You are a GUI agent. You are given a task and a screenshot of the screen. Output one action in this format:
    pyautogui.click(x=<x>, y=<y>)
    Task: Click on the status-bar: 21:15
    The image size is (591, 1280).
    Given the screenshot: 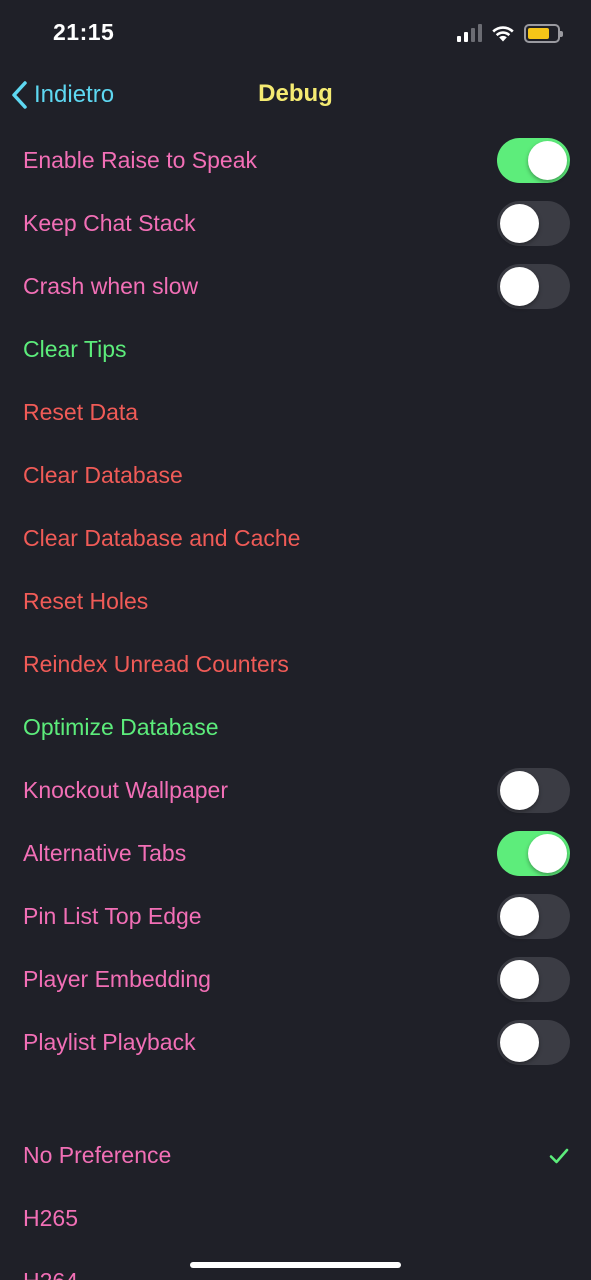 What is the action you would take?
    pyautogui.click(x=295, y=33)
    